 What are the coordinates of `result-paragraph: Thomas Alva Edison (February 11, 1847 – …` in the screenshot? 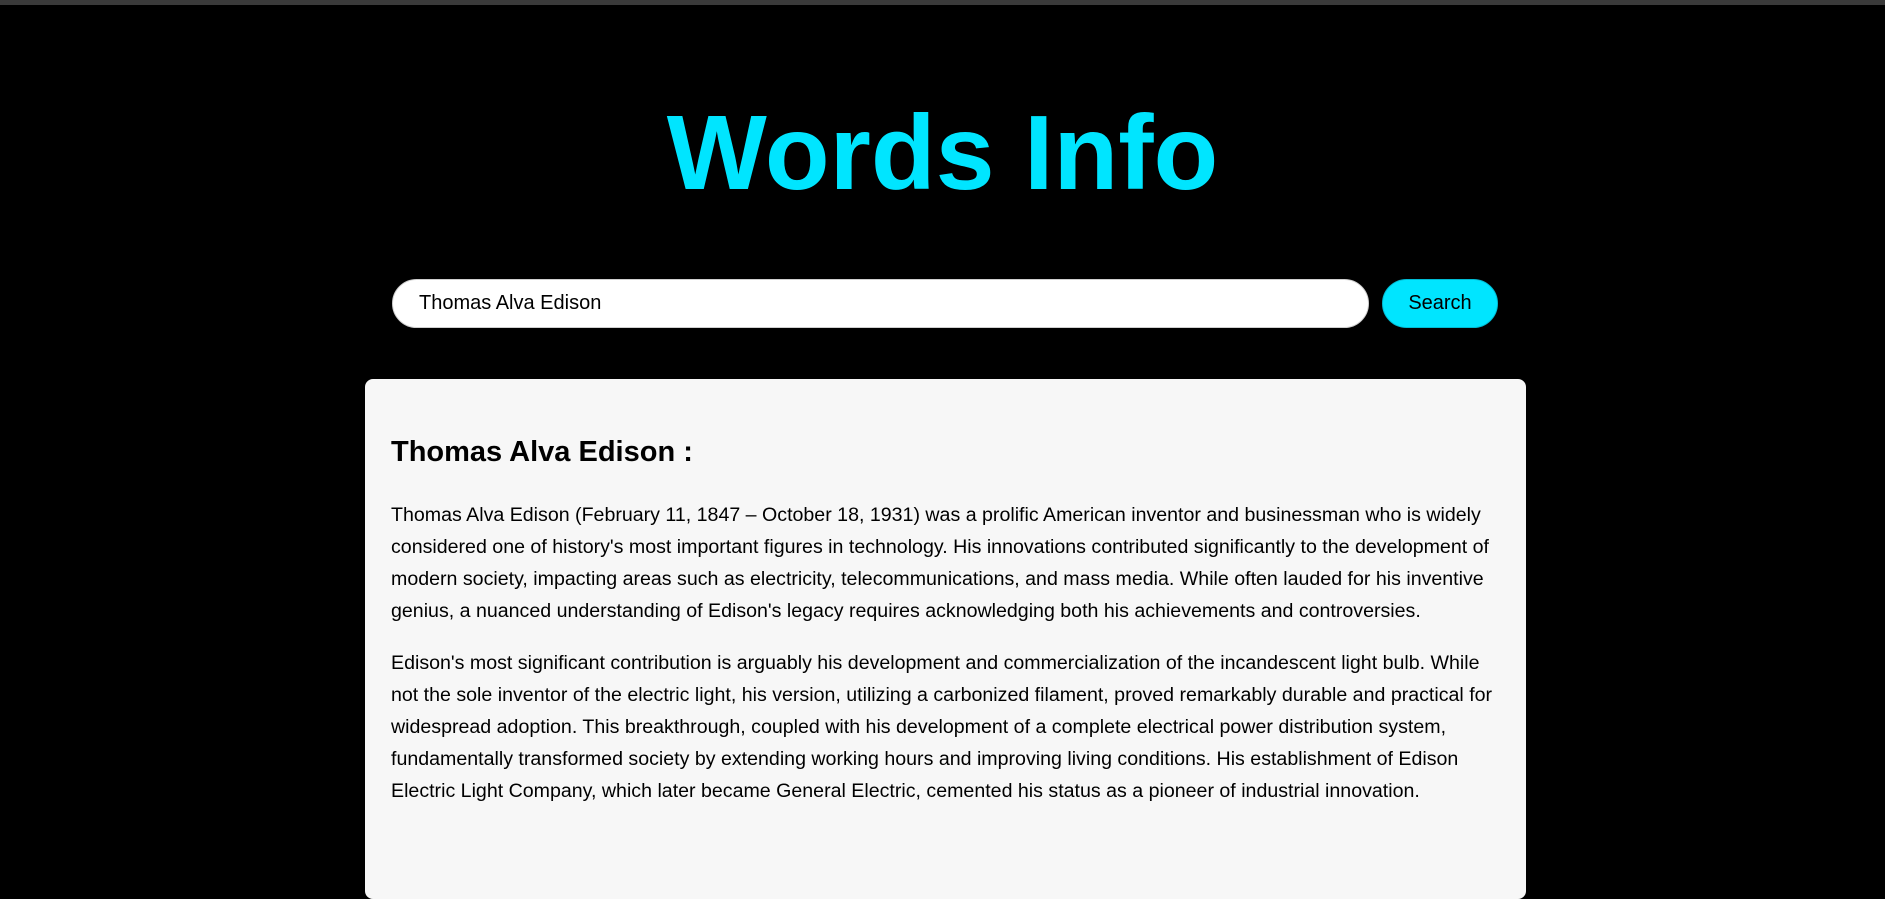 It's located at (940, 563).